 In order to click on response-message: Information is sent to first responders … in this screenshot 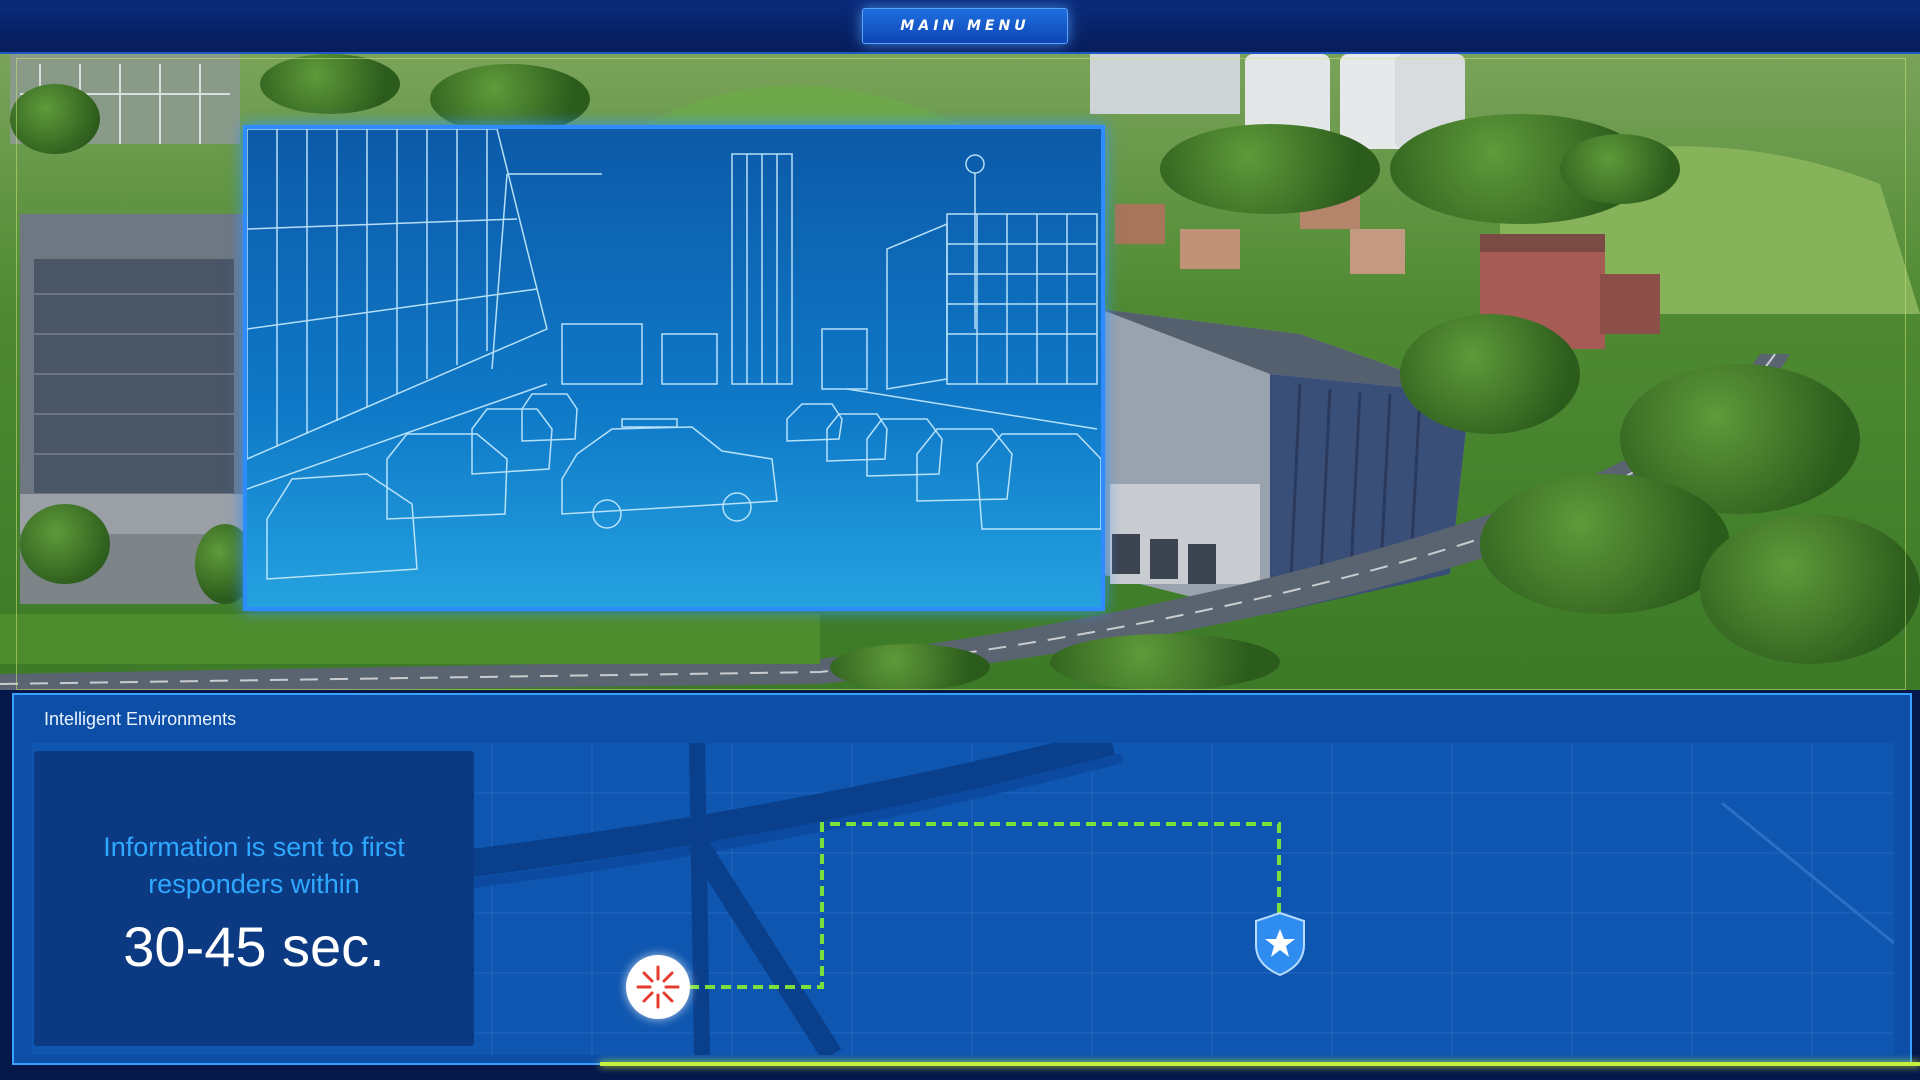, I will do `click(254, 865)`.